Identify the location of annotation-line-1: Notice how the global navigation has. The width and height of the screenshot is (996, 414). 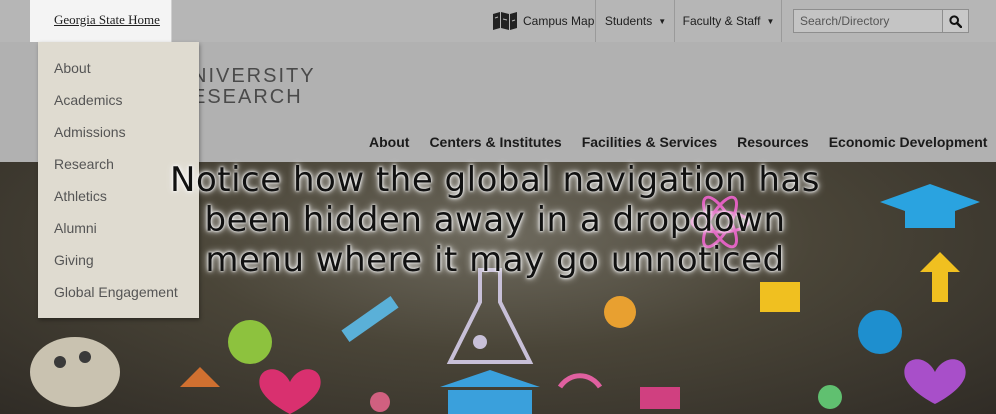
(495, 180).